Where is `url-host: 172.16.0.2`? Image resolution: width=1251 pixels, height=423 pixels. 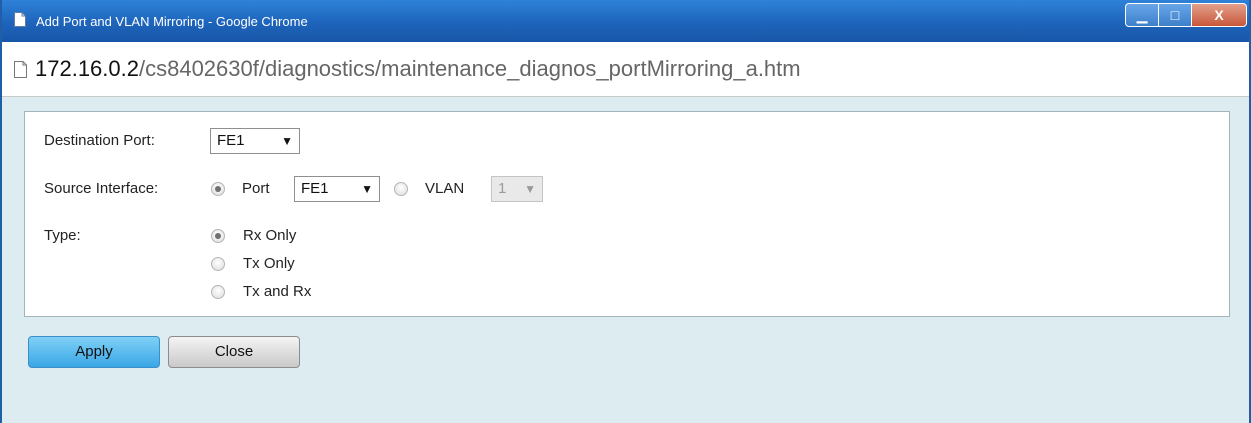
url-host: 172.16.0.2 is located at coordinates (87, 68).